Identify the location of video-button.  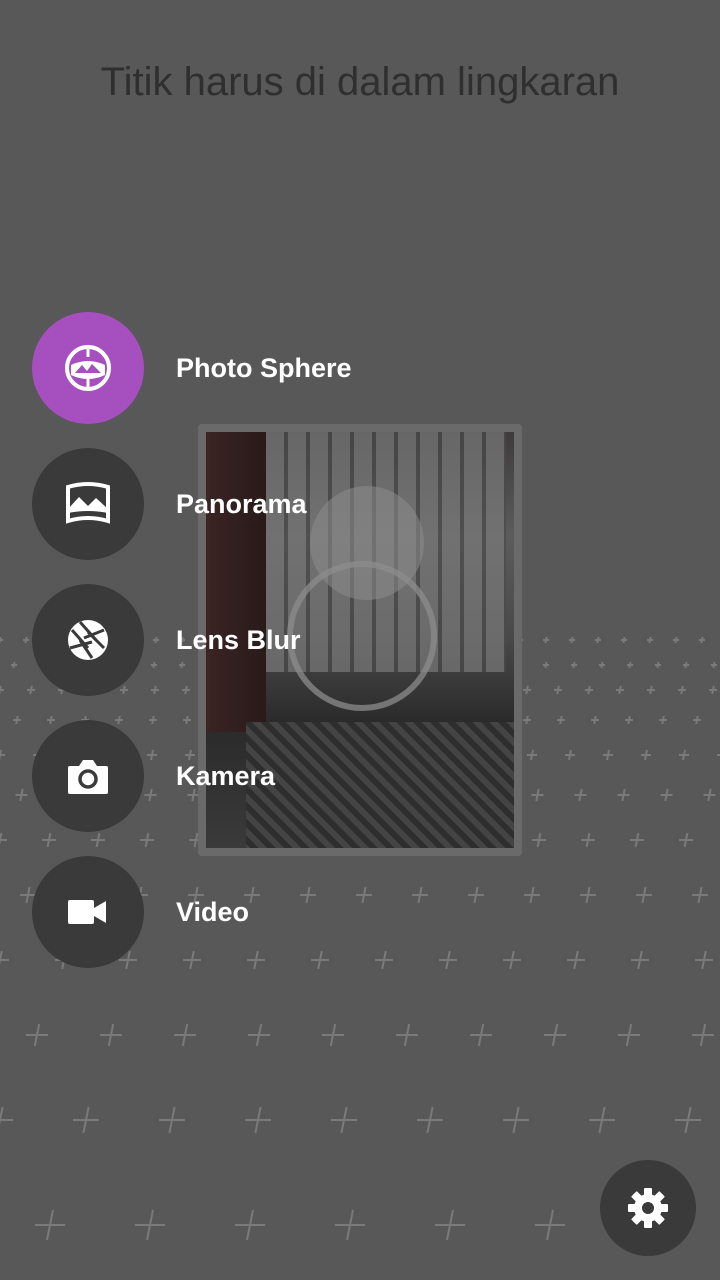
(88, 912).